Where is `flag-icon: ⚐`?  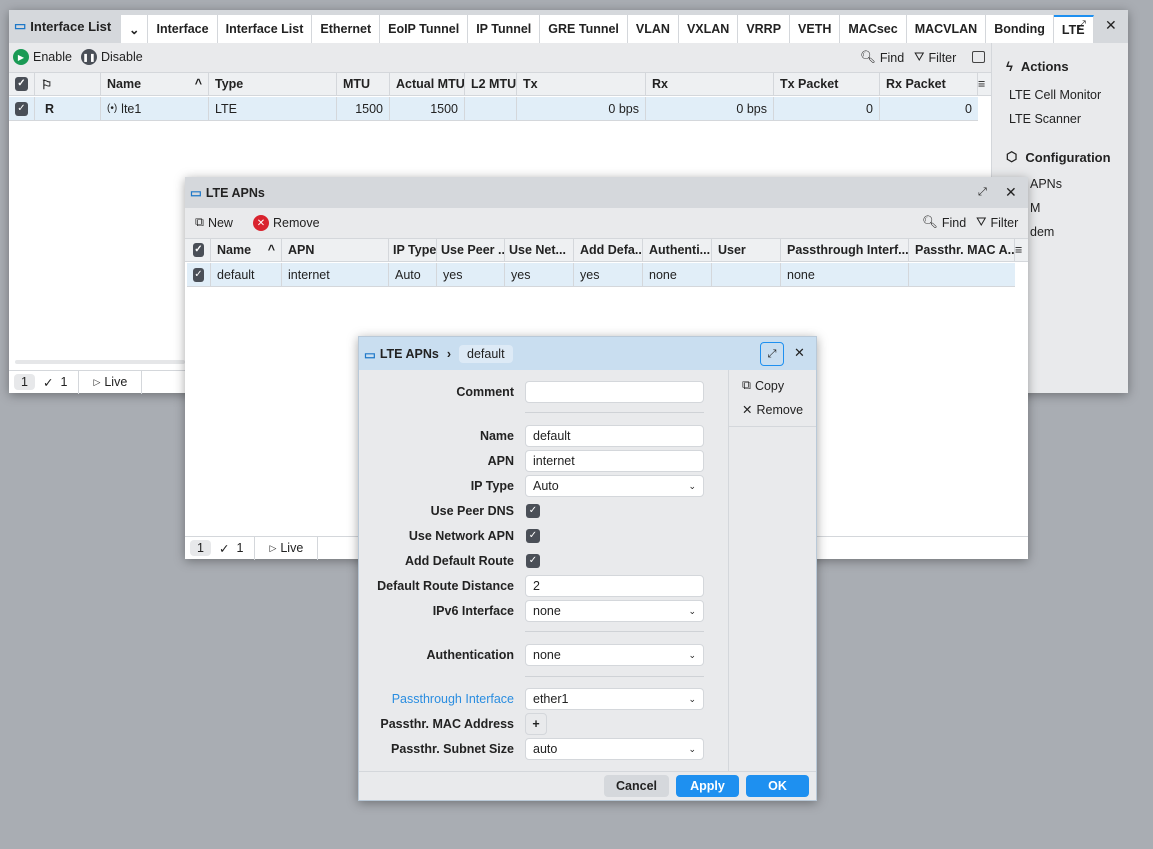
flag-icon: ⚐ is located at coordinates (68, 84).